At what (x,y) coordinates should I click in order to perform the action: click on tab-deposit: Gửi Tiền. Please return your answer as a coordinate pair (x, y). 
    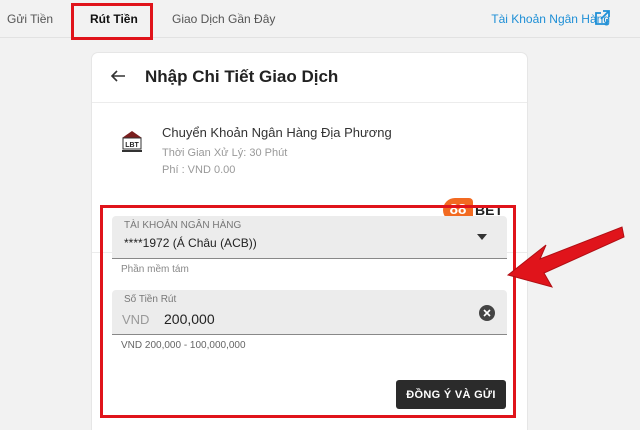
    Looking at the image, I should click on (30, 19).